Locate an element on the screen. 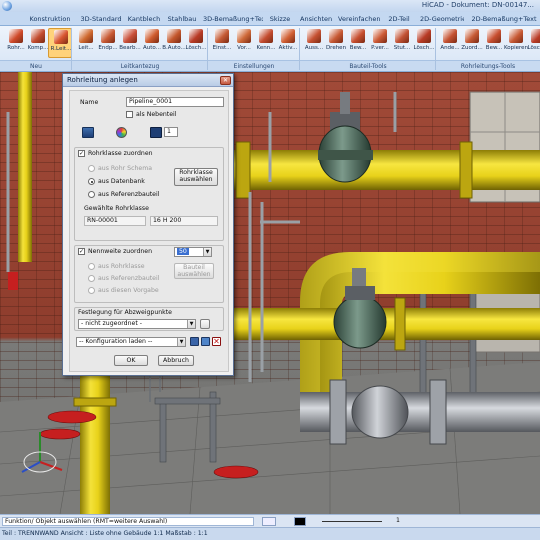  ribbon-tab: 3D-Bemaßung+Text is located at coordinates (233, 20).